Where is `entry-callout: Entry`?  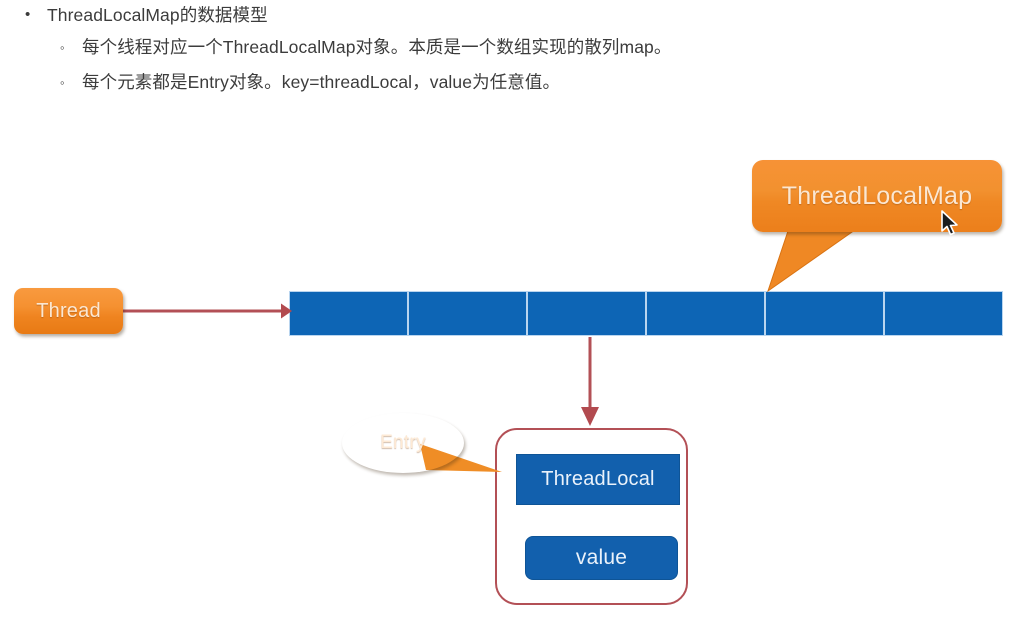 entry-callout: Entry is located at coordinates (403, 443).